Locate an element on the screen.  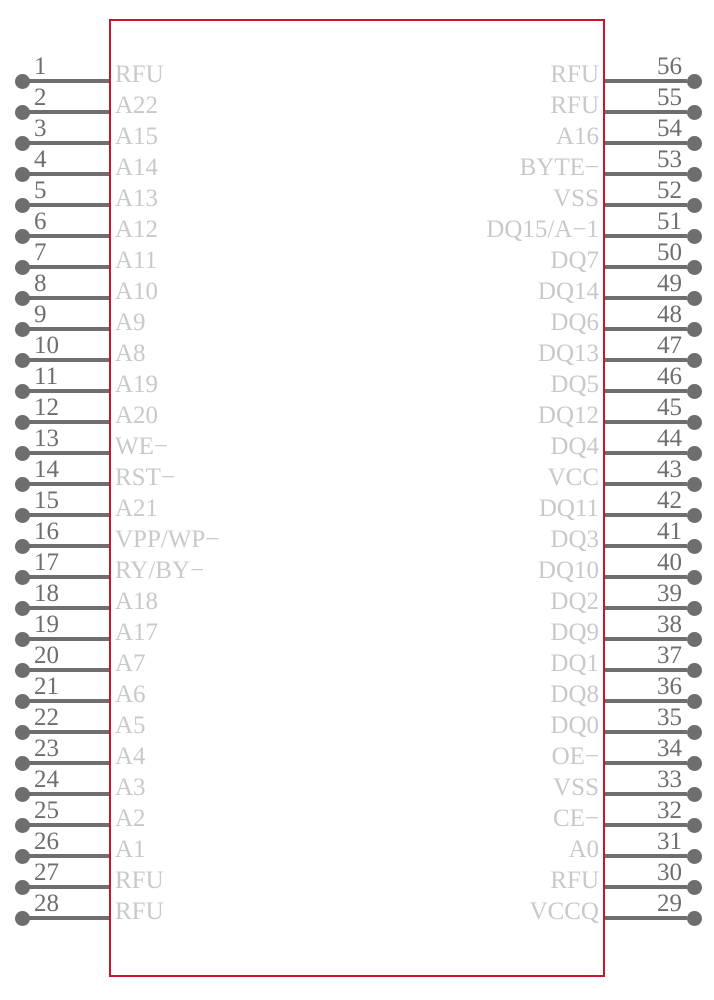
pin-name: DQ14 is located at coordinates (568, 291).